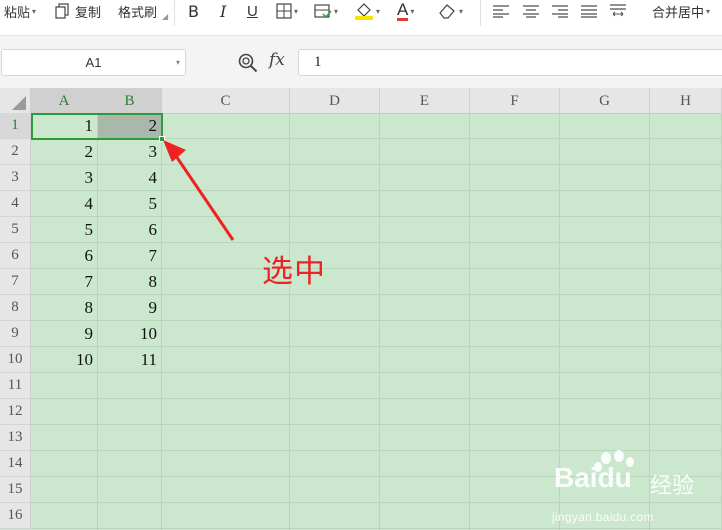 This screenshot has width=722, height=530. I want to click on row-header-12: 12, so click(15, 412).